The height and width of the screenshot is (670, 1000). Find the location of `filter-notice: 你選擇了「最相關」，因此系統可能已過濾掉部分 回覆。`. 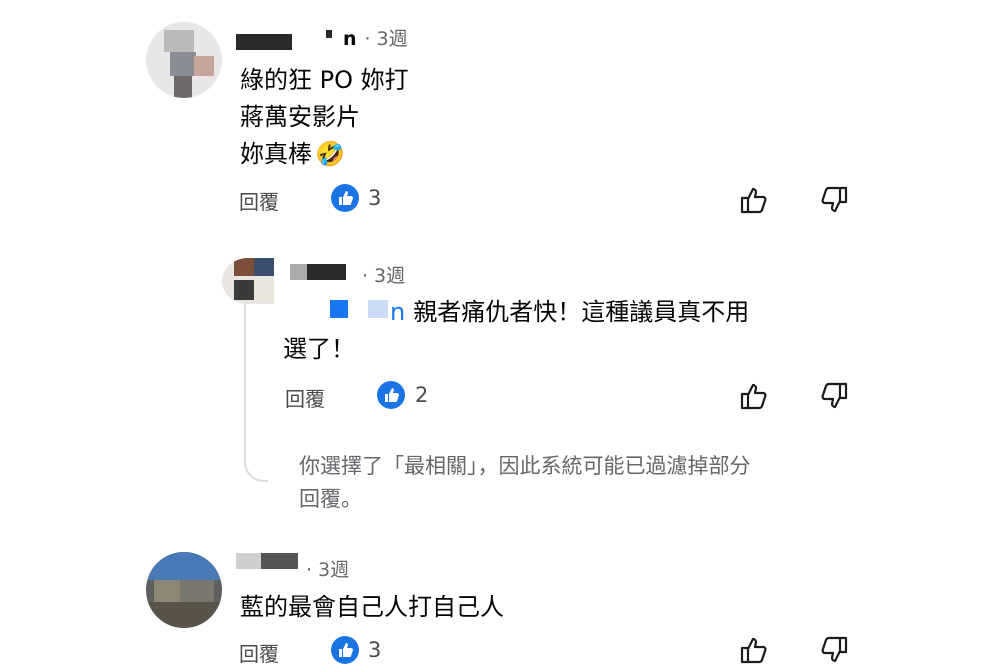

filter-notice: 你選擇了「最相關」，因此系統可能已過濾掉部分 回覆。 is located at coordinates (525, 483).